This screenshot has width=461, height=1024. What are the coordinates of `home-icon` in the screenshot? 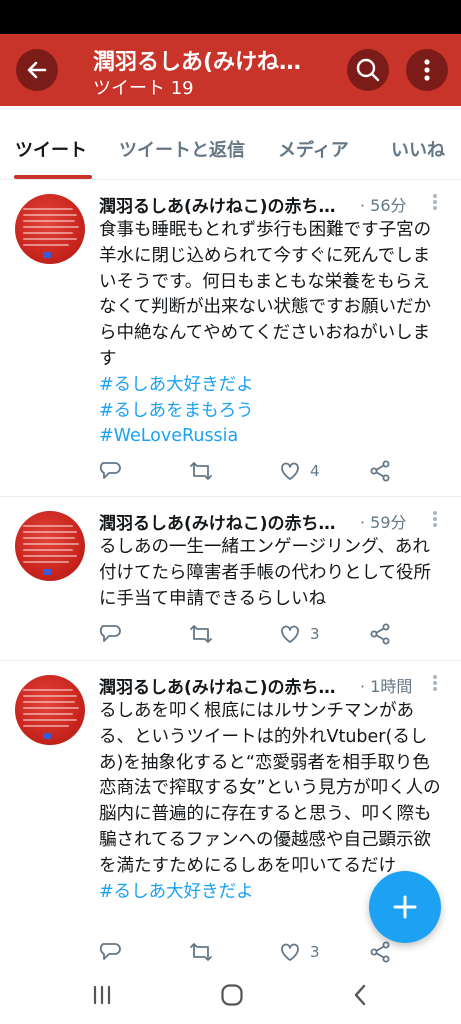 It's located at (232, 995).